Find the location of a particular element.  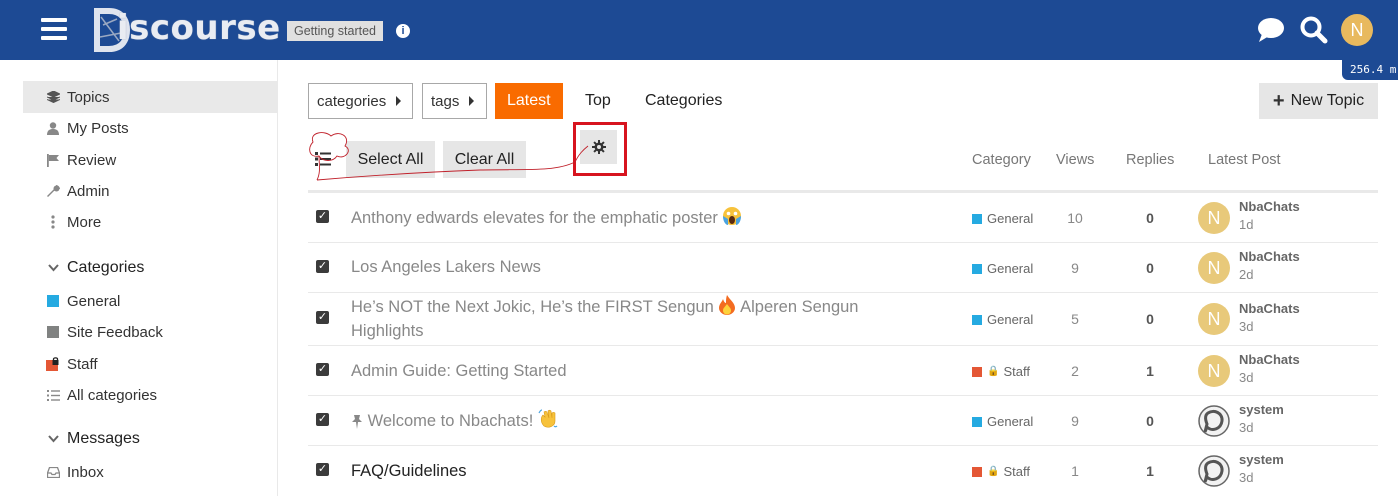

column-header-replies: Replies is located at coordinates (1150, 160).